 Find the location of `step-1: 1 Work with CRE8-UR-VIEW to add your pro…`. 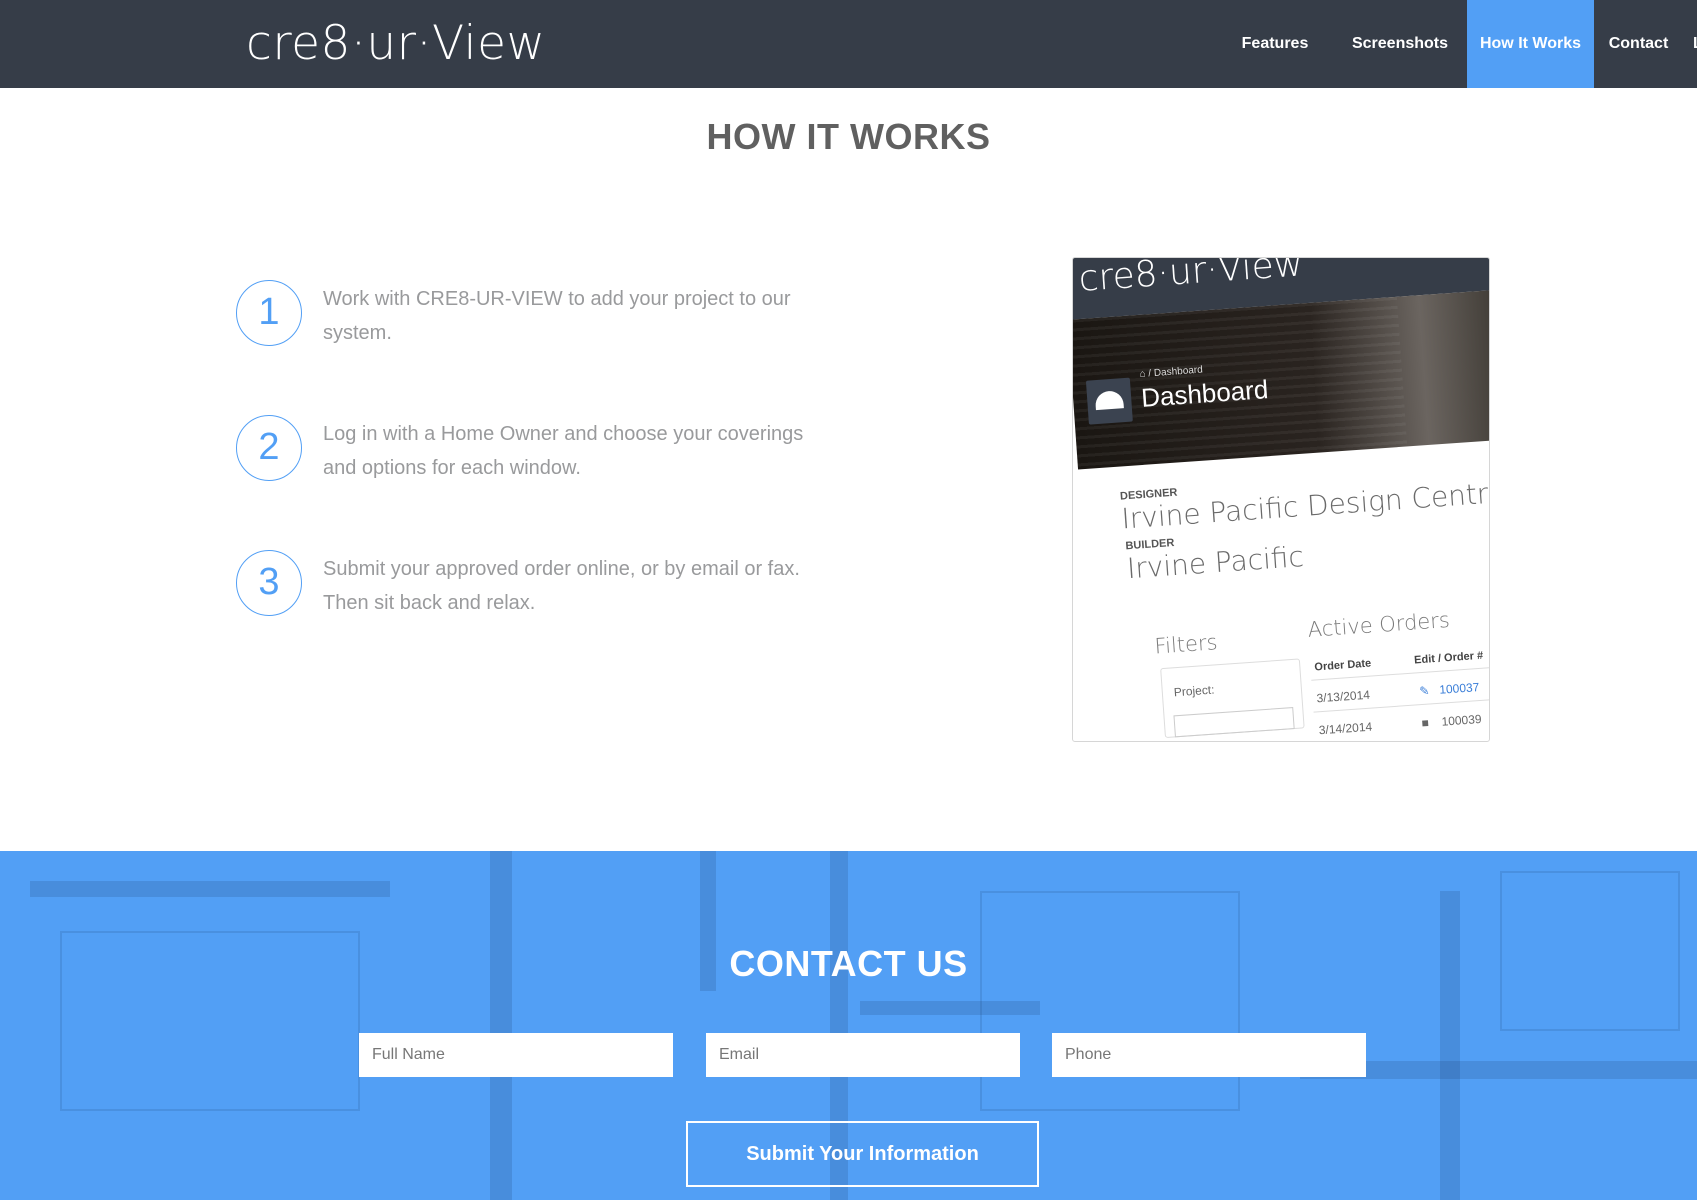

step-1: 1 Work with CRE8-UR-VIEW to add your pro… is located at coordinates (536, 320).